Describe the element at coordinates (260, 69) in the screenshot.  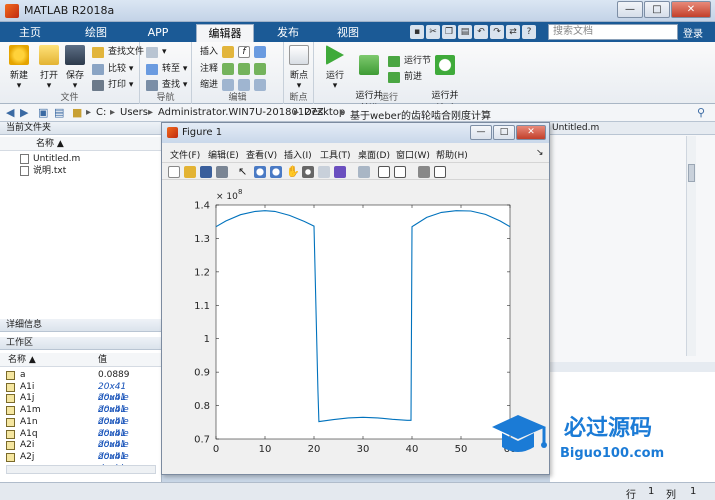
I see `wrap-comment-icon` at that location.